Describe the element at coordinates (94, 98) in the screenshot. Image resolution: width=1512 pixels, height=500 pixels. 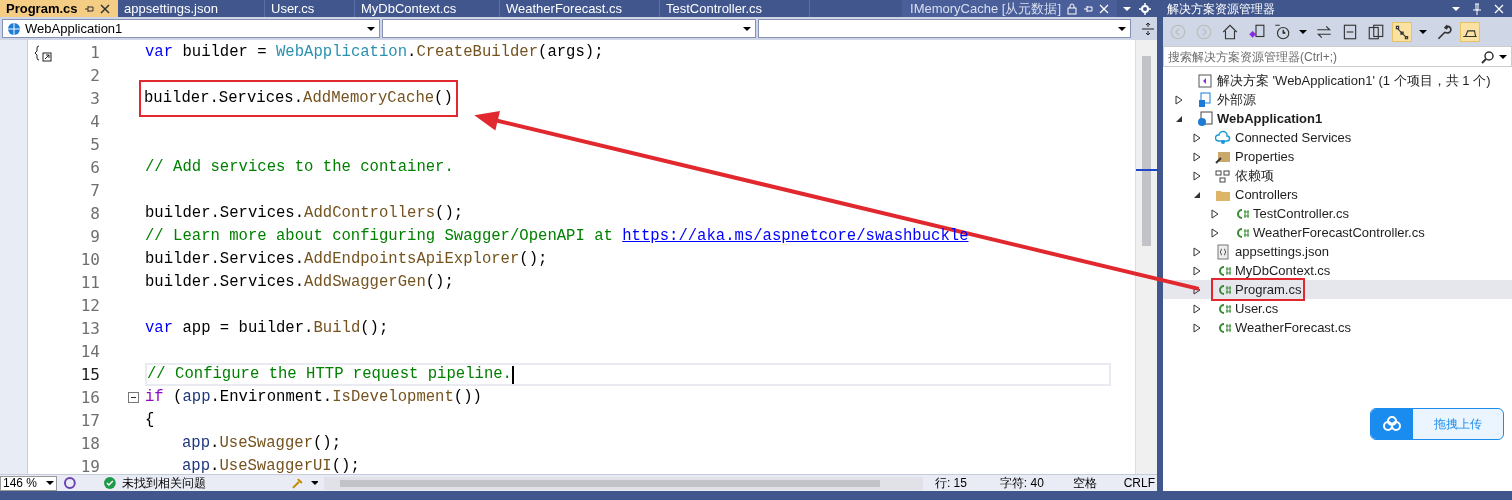
I see `line-number: 3` at that location.